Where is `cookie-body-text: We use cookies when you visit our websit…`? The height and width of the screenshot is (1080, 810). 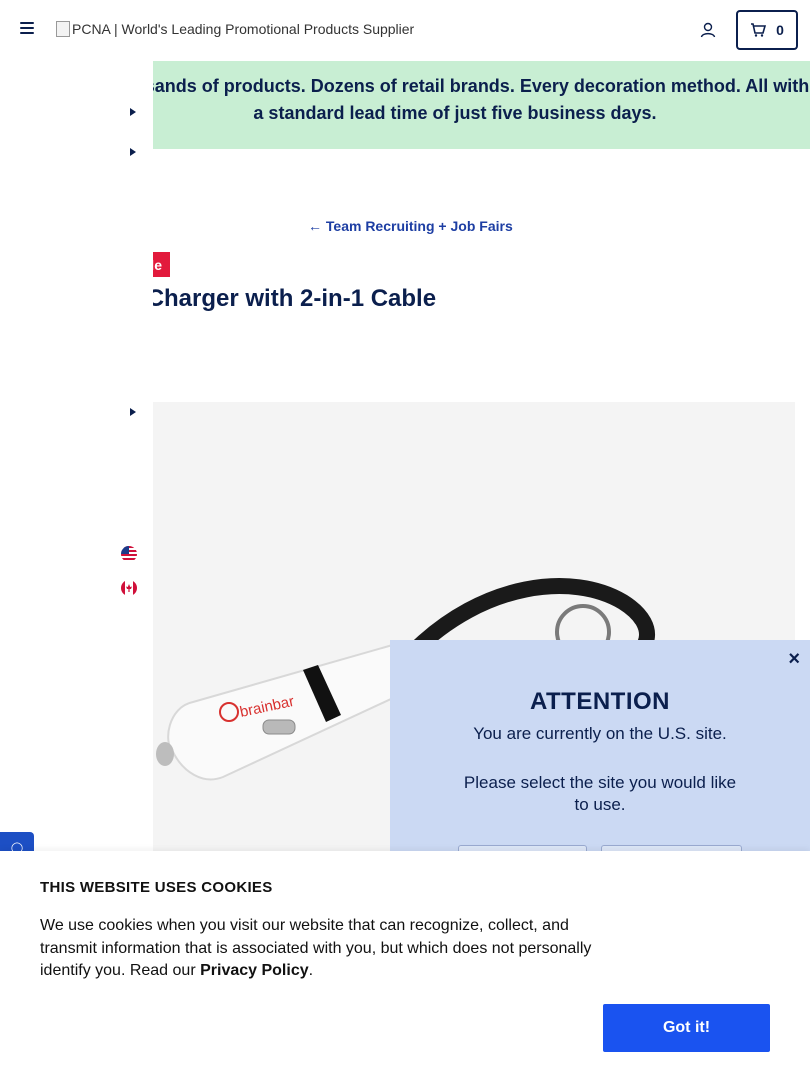 cookie-body-text: We use cookies when you visit our websit… is located at coordinates (316, 948).